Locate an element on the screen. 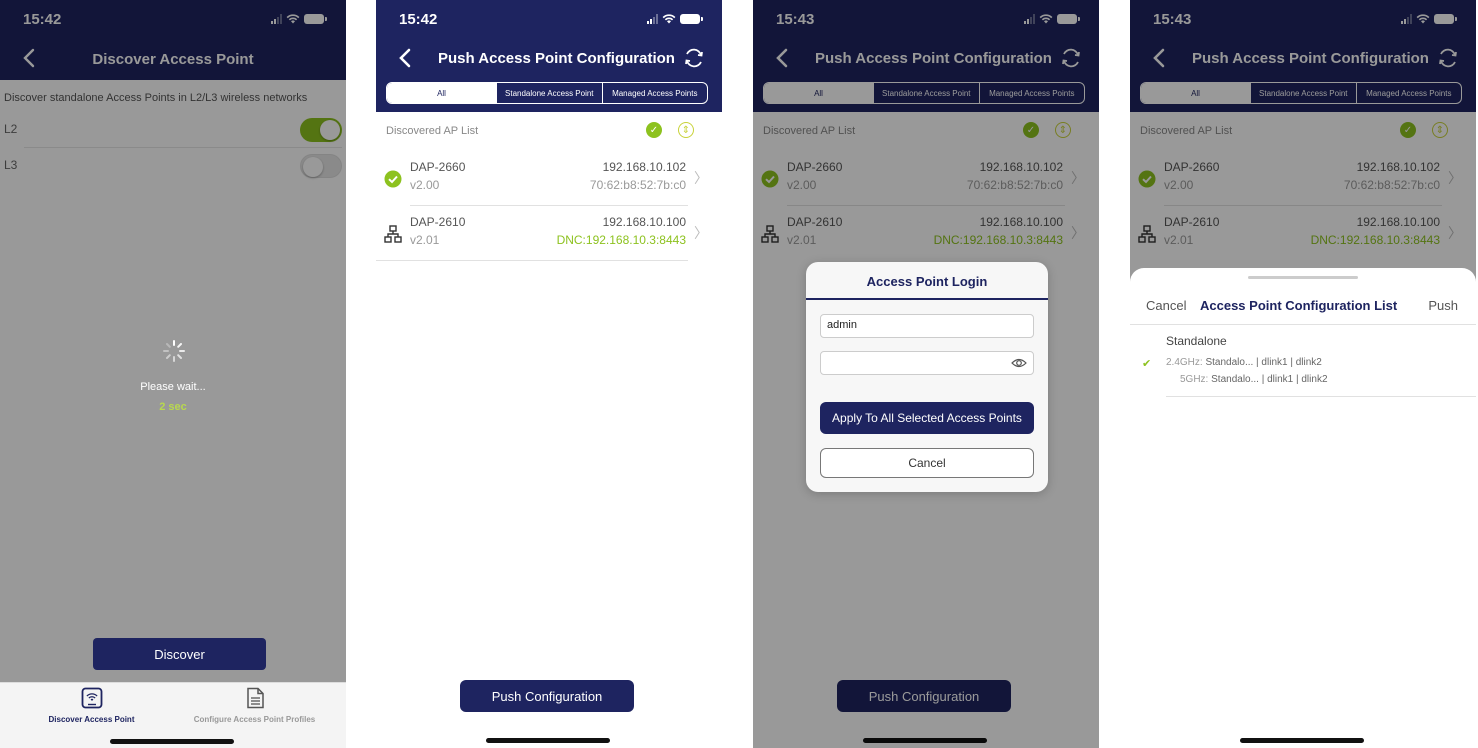  ap-ip: 192.168.10.102 is located at coordinates (644, 167).